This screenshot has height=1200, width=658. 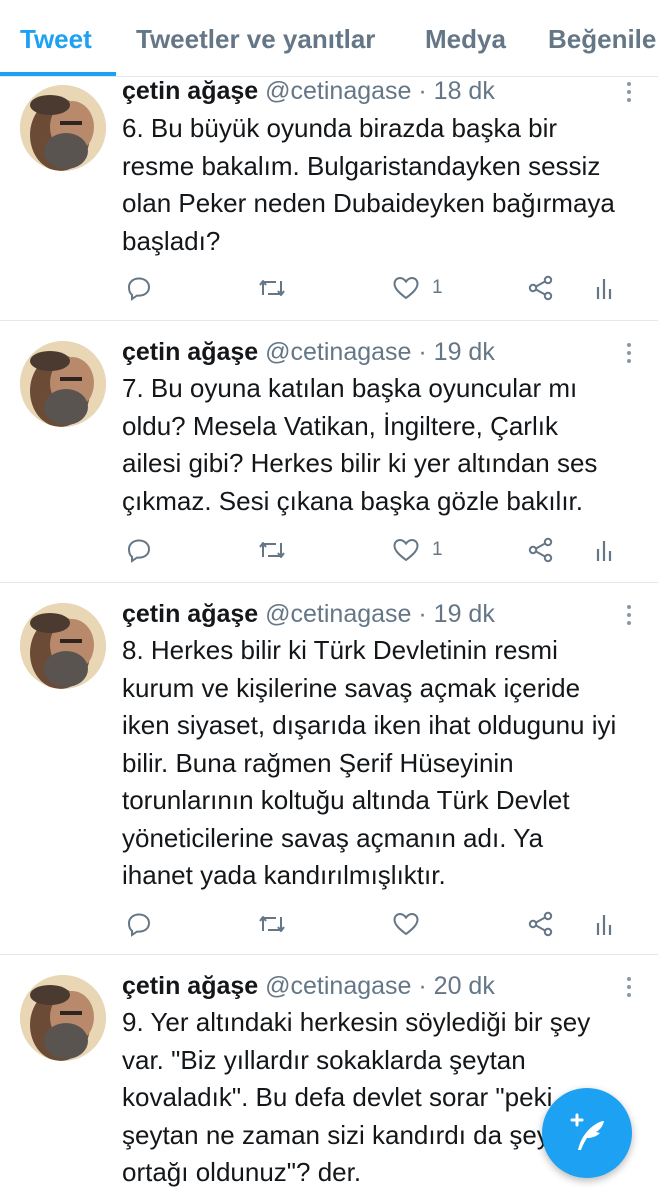 I want to click on tab-likes: Beğenile, so click(x=602, y=39).